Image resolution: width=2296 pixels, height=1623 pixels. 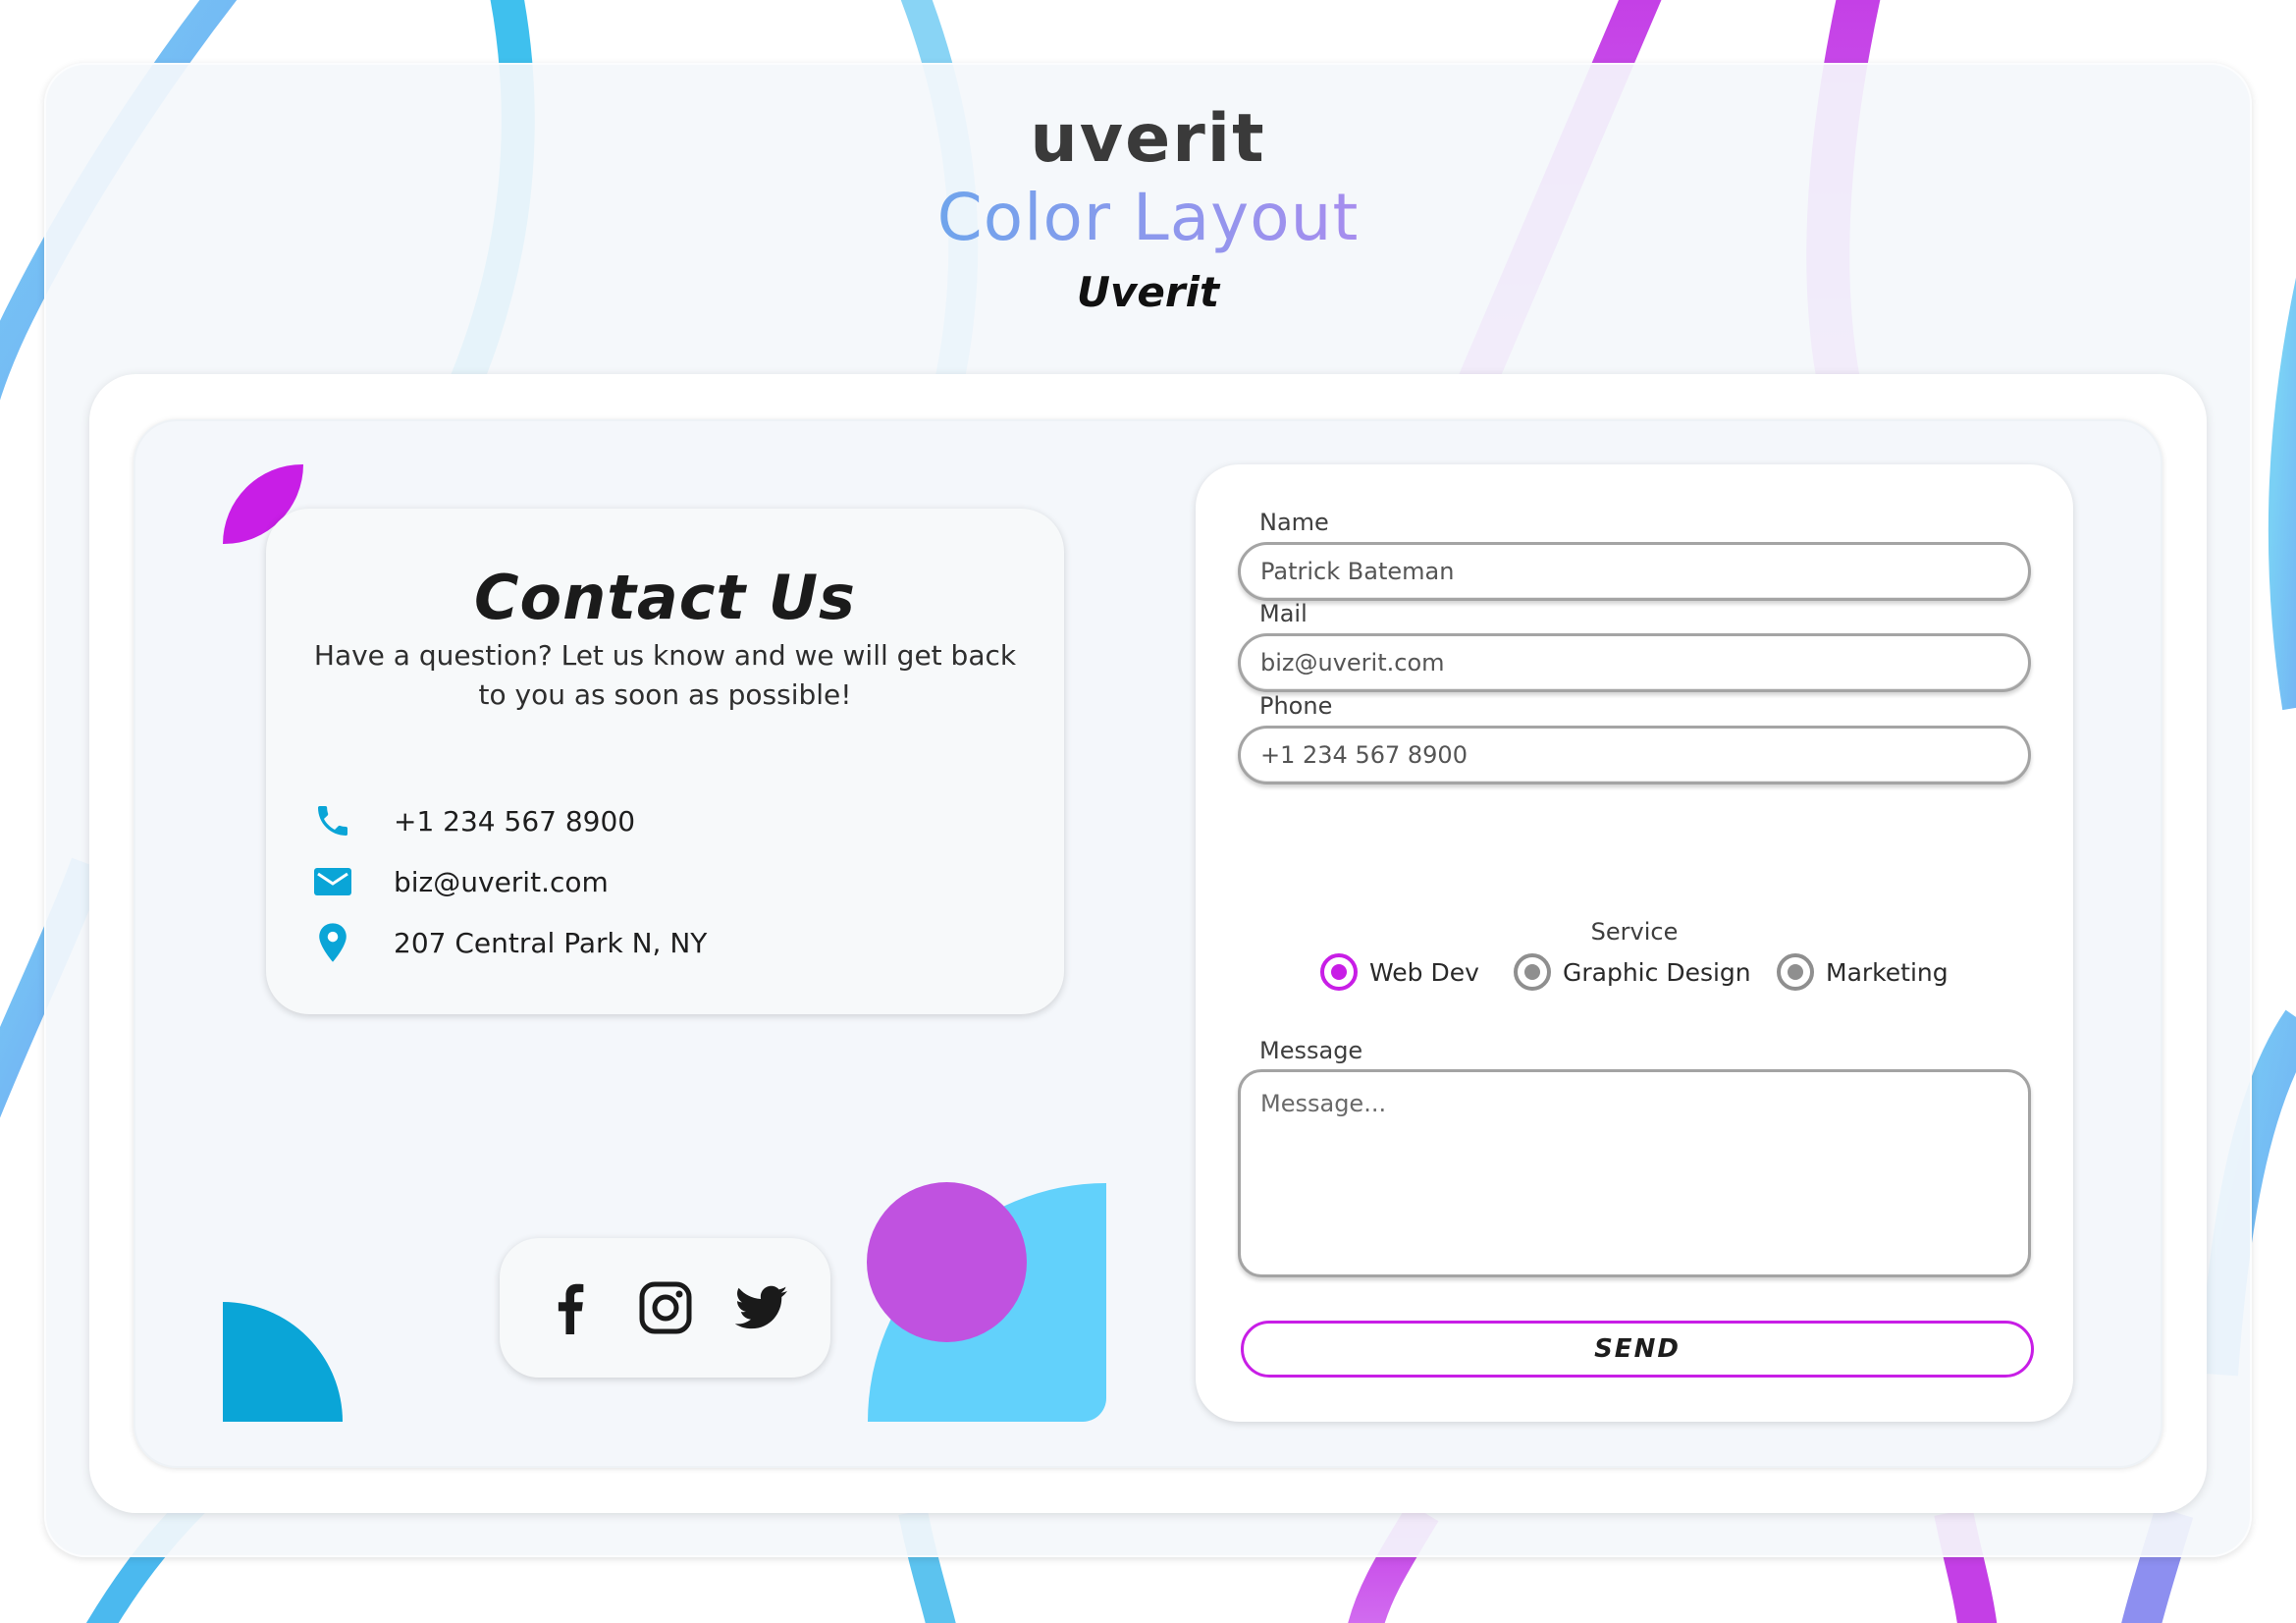 I want to click on message-textarea, so click(x=1634, y=1173).